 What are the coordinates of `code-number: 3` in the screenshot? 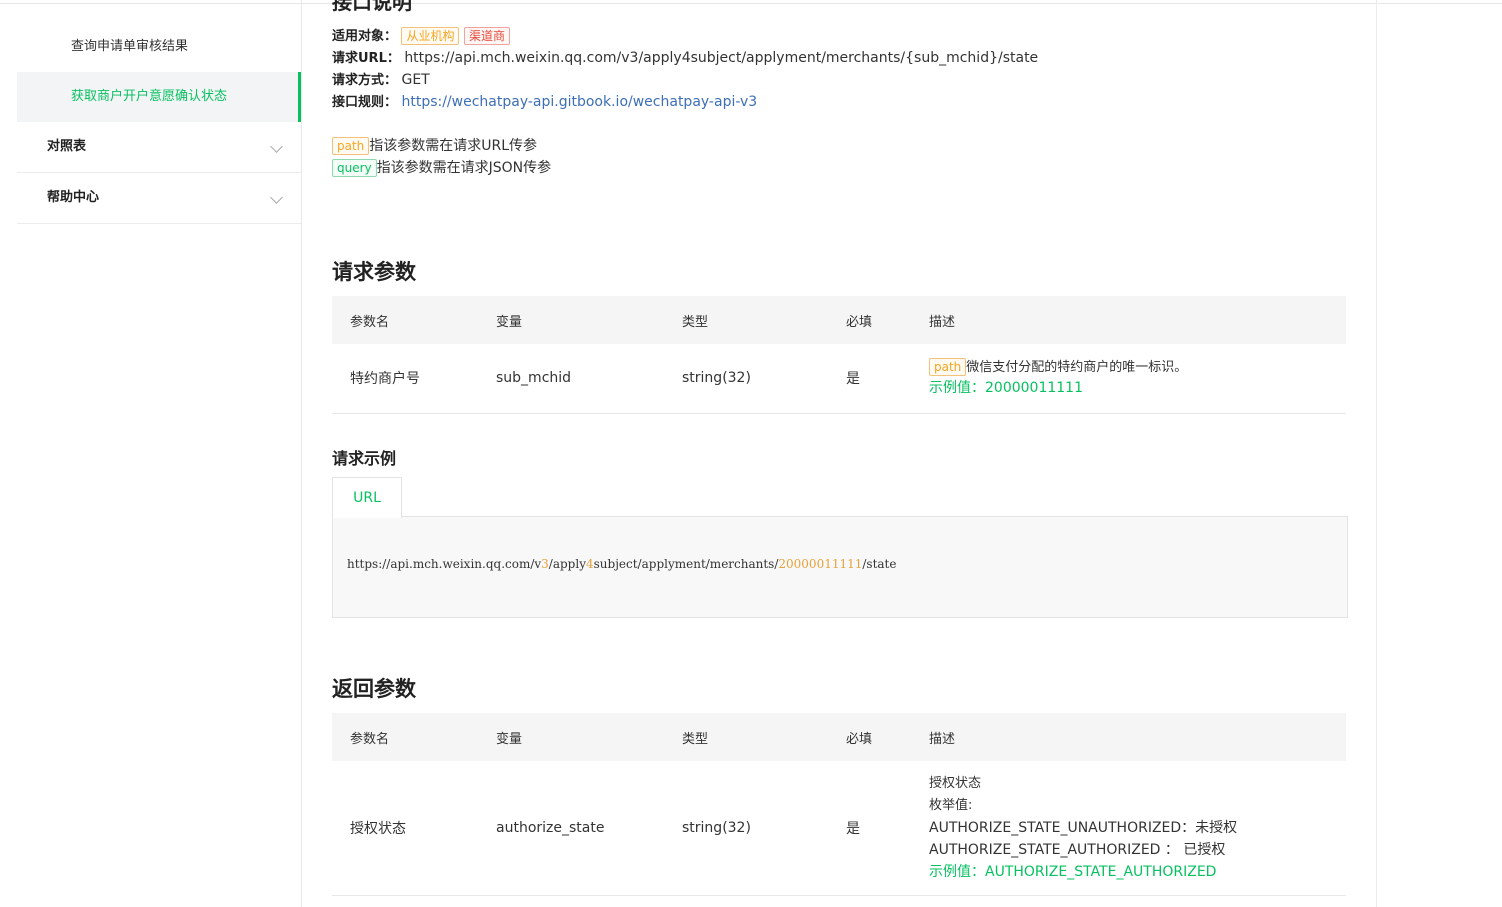 It's located at (545, 564).